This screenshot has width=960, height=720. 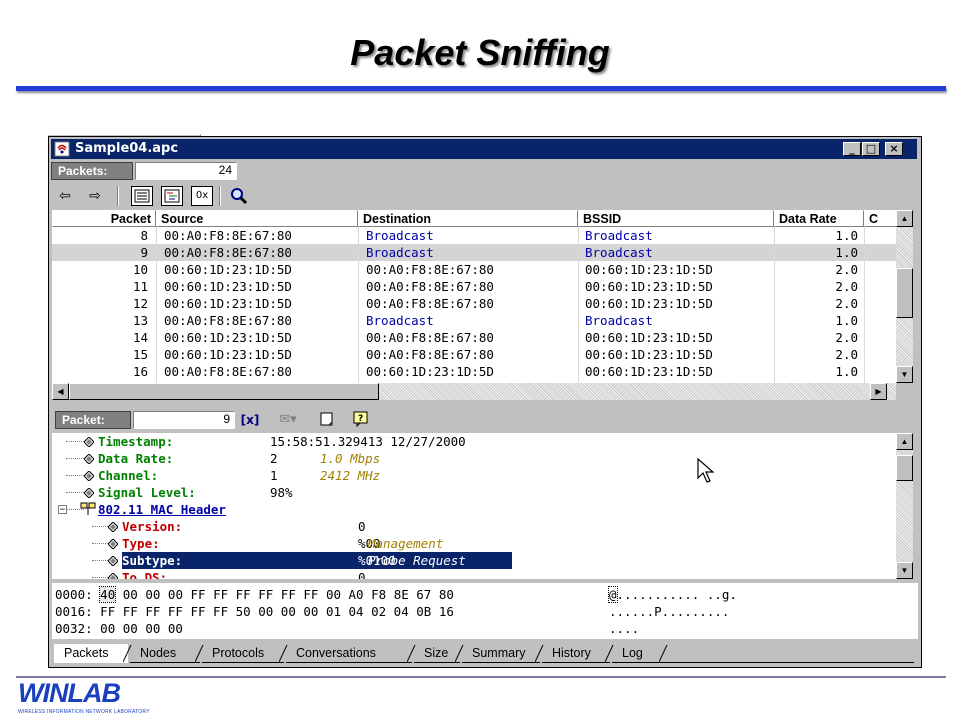 What do you see at coordinates (84, 712) in the screenshot?
I see `logo-subtitle: WIRELESS INFORMATION NETWORK LABORATORY` at bounding box center [84, 712].